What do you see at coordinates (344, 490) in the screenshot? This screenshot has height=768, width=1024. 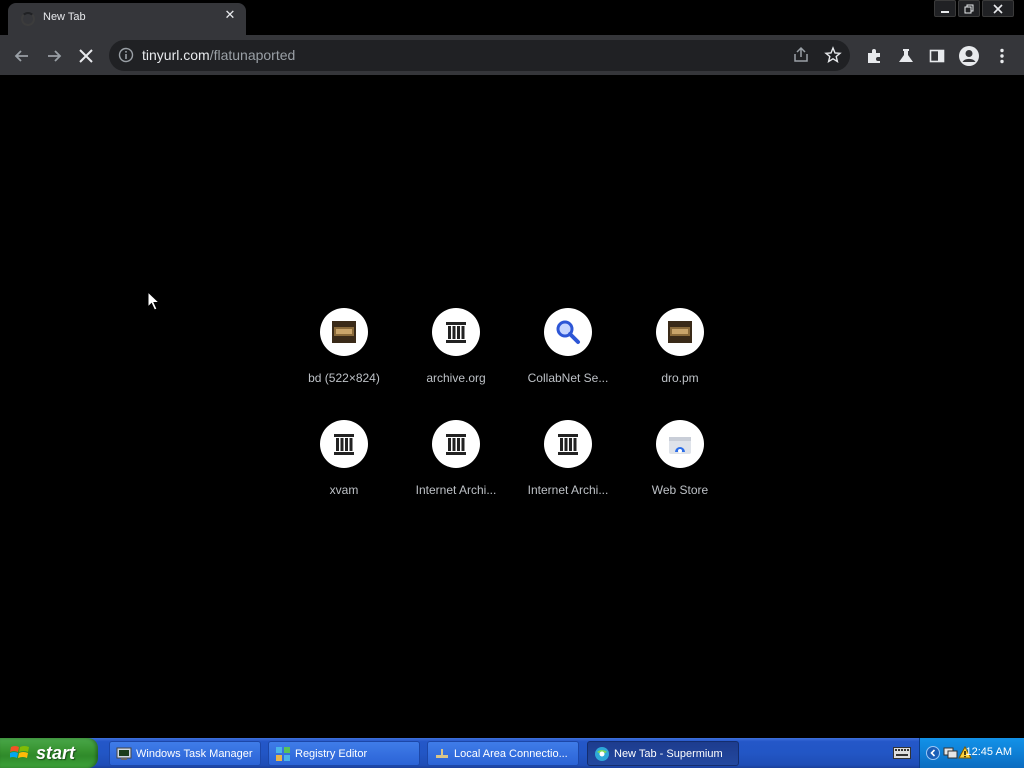 I see `shortcut-label: xvam` at bounding box center [344, 490].